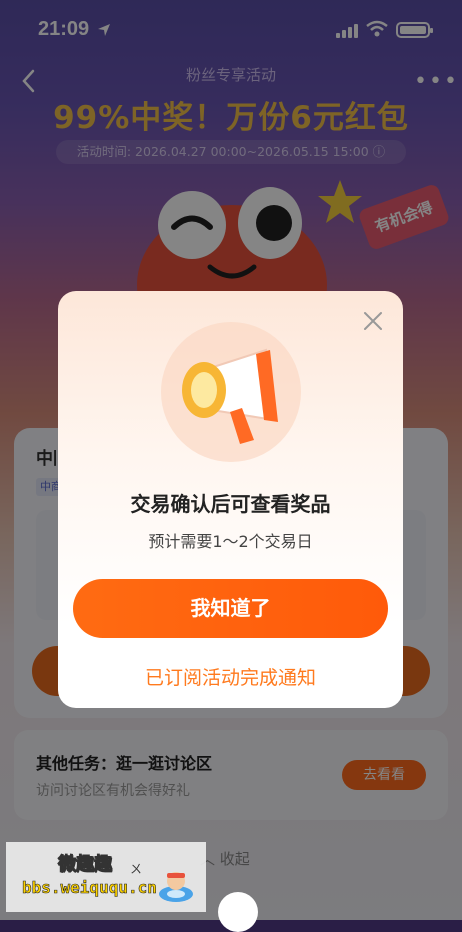 The height and width of the screenshot is (932, 462). I want to click on watermark-mark: ㄨ, so click(136, 869).